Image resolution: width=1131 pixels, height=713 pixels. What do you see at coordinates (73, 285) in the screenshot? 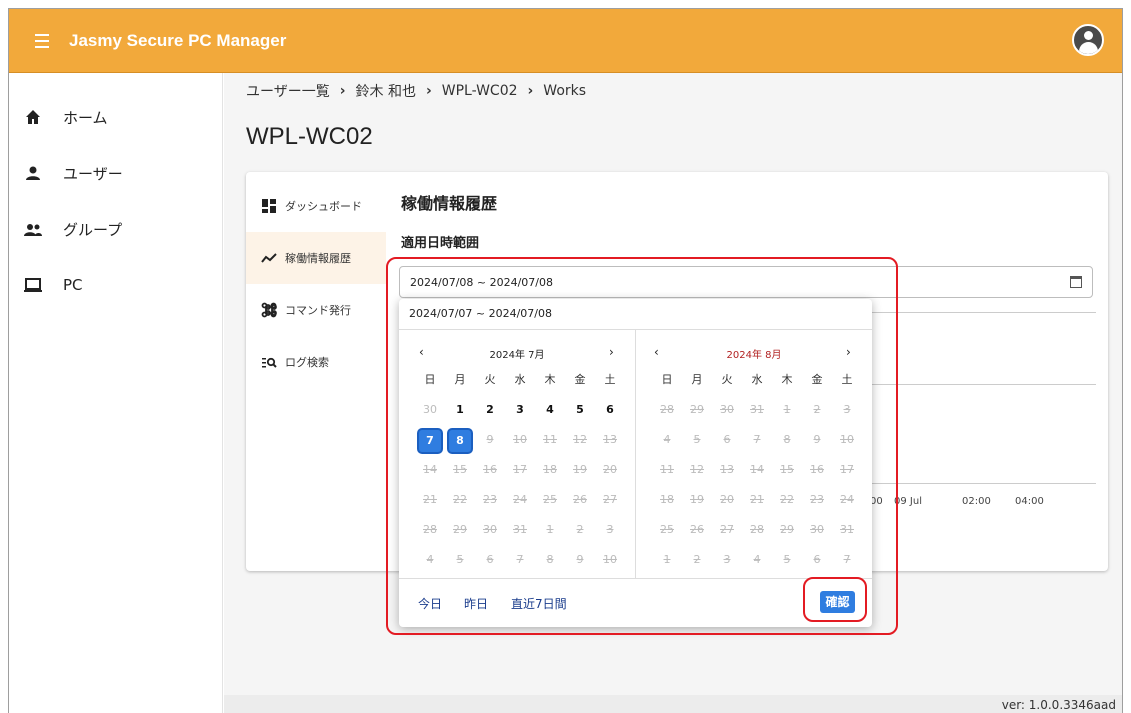
I see `sidebar-item-label: PC` at bounding box center [73, 285].